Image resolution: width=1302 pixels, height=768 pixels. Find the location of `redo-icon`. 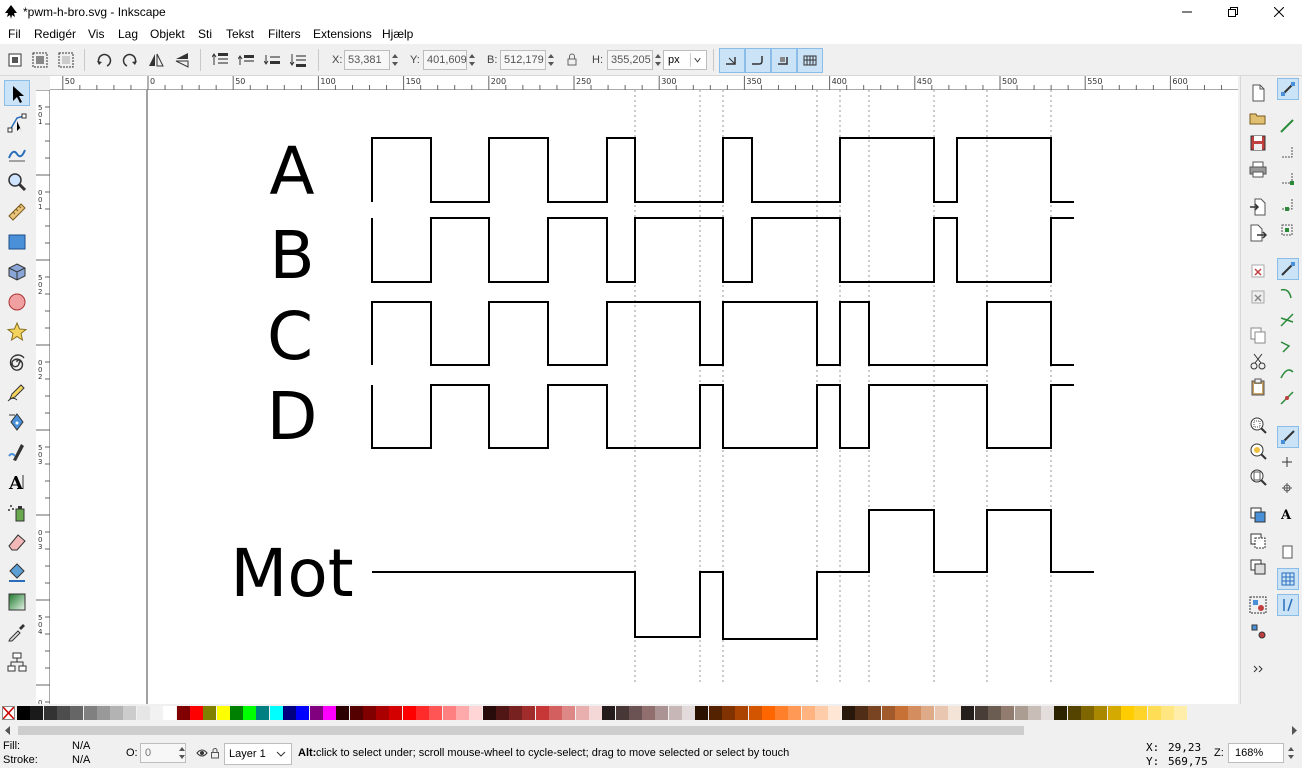

redo-icon is located at coordinates (1258, 297).